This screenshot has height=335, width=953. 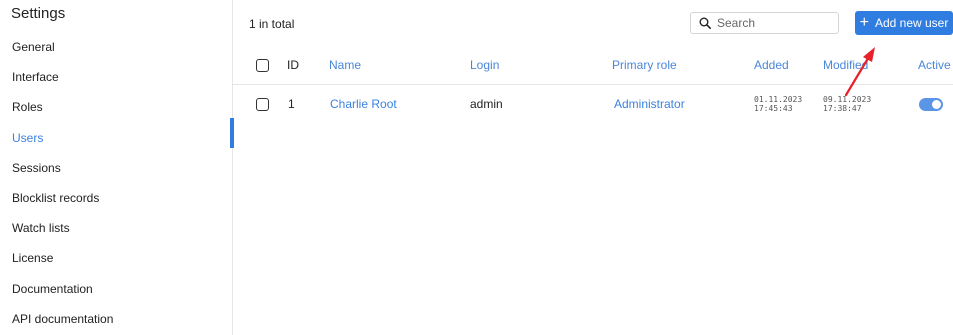 What do you see at coordinates (772, 23) in the screenshot?
I see `search-input` at bounding box center [772, 23].